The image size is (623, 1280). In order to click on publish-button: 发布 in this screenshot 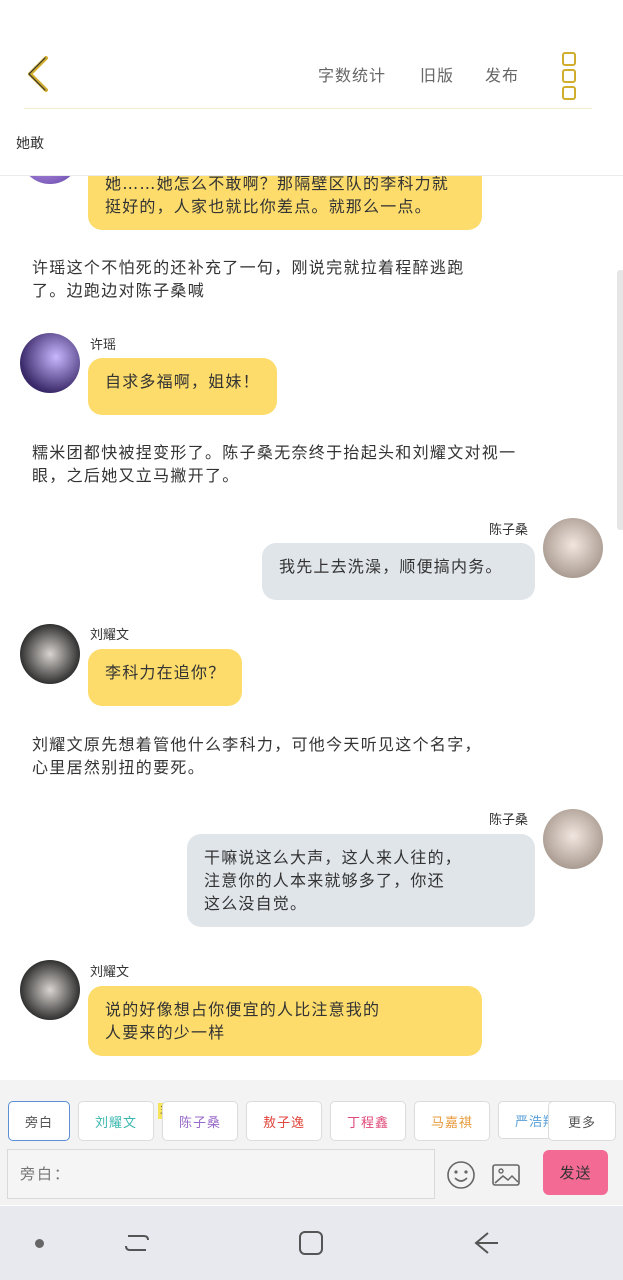, I will do `click(502, 74)`.